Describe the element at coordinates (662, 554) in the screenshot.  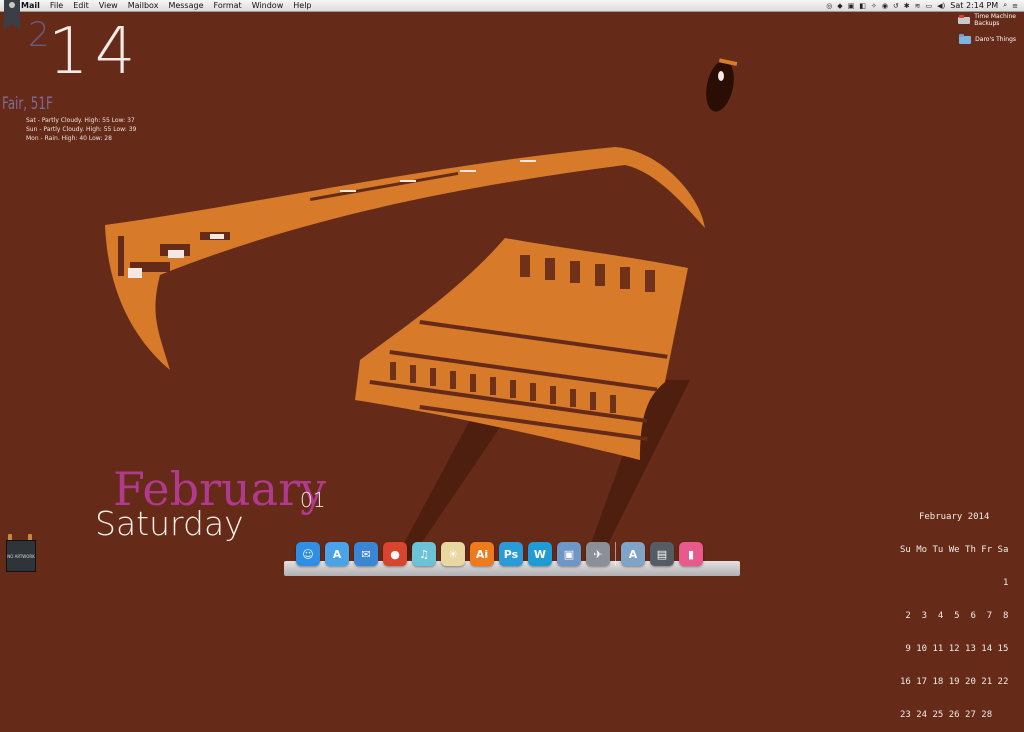
I see `dock-downloads-icon: ▤` at that location.